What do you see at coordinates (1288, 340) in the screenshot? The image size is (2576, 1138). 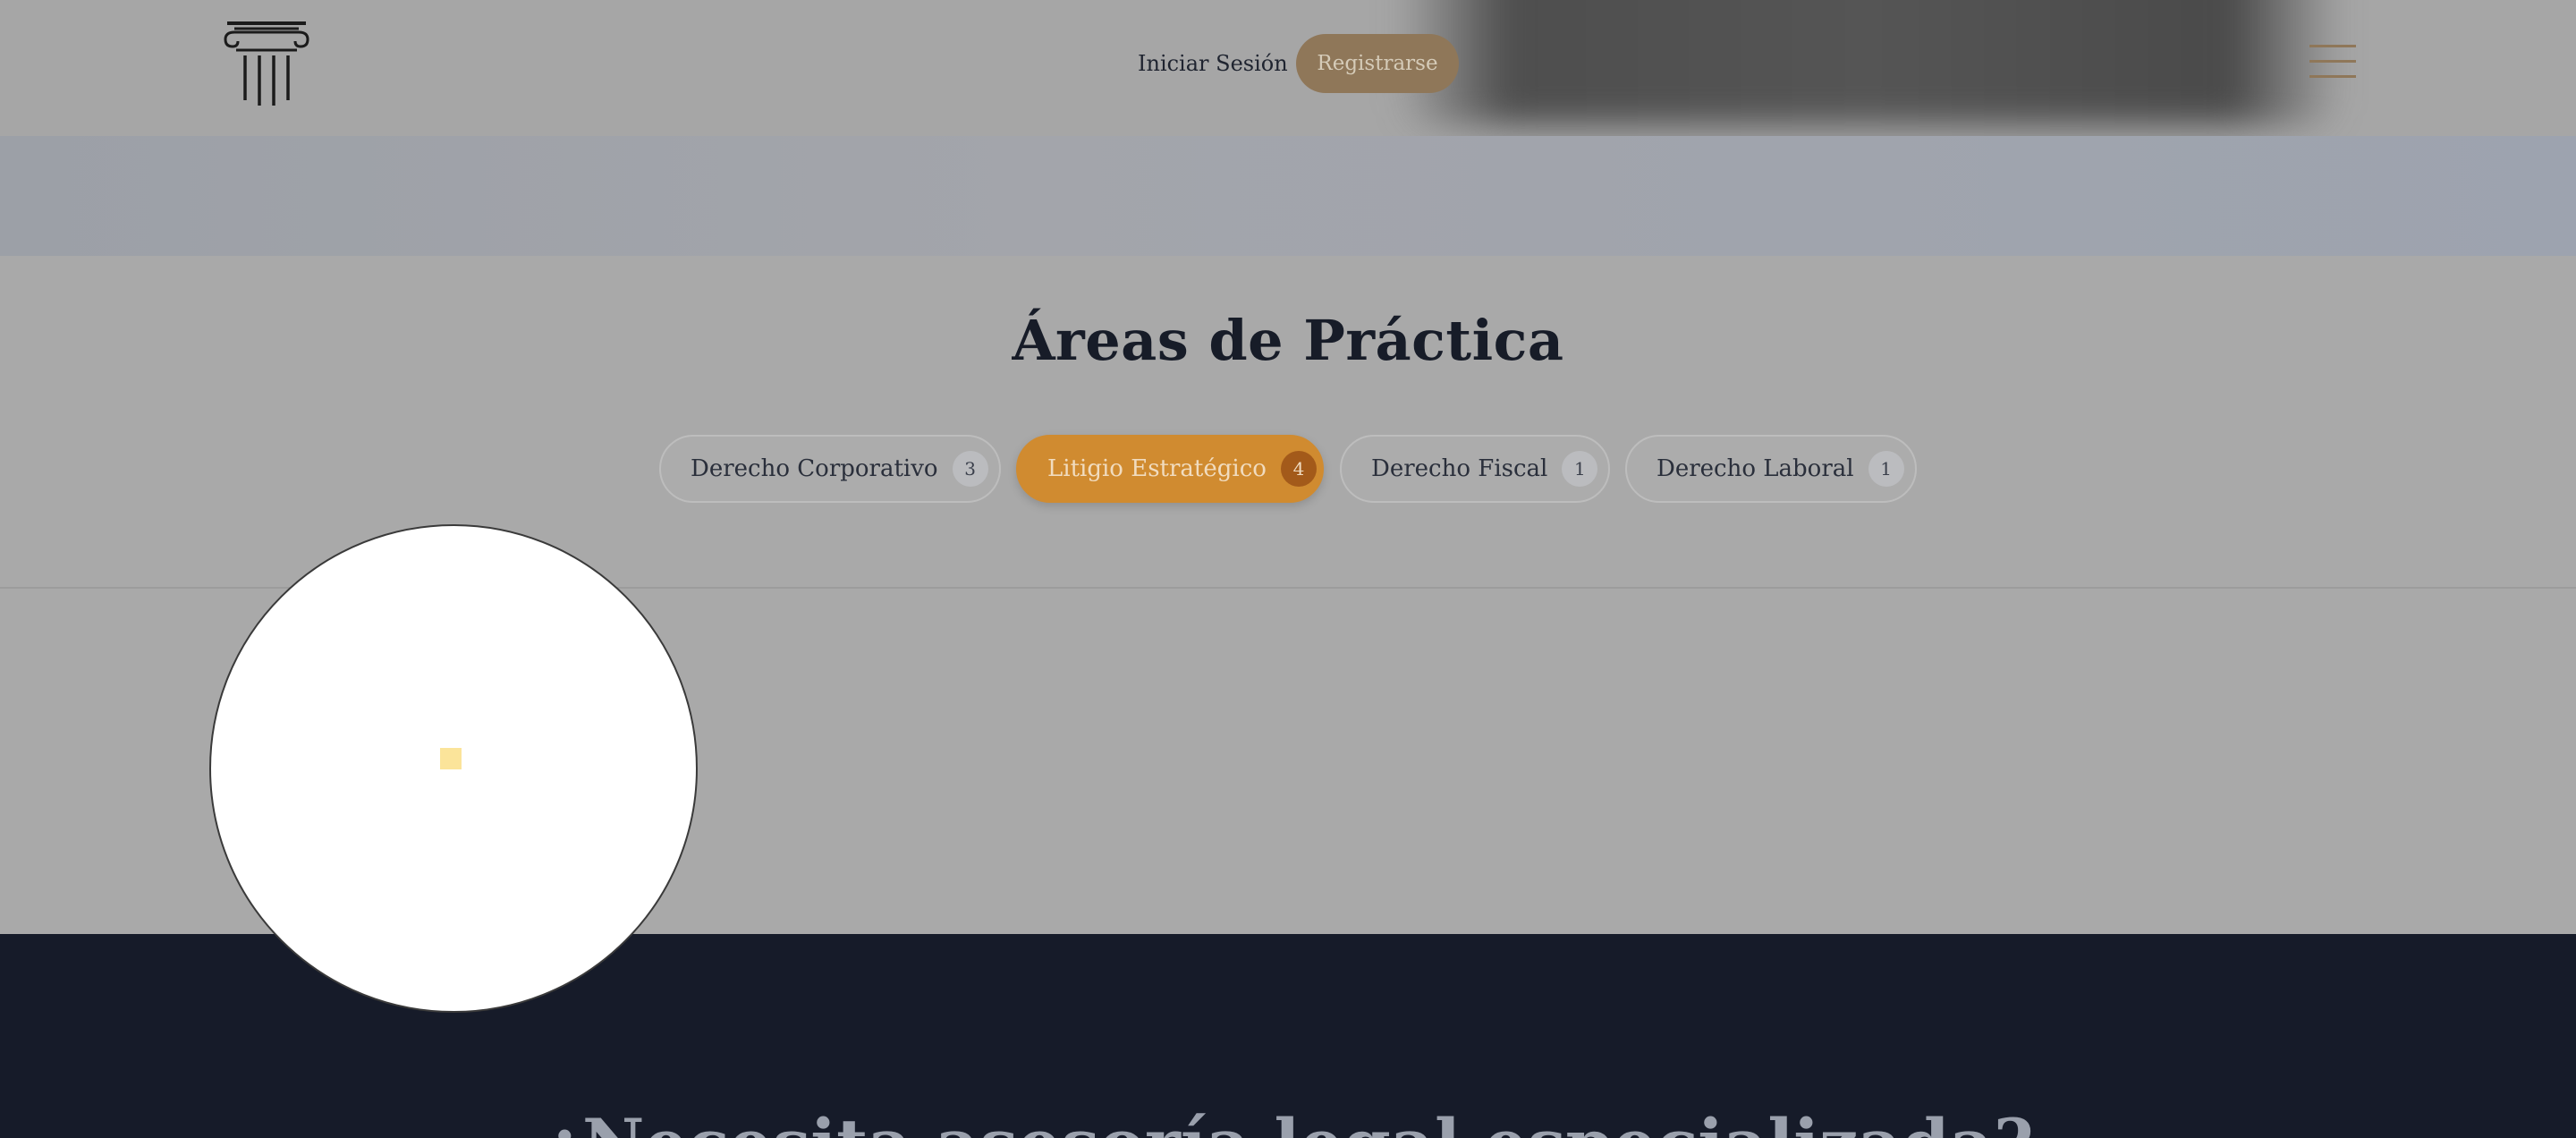 I see `section-title: Áreas de Práctica` at bounding box center [1288, 340].